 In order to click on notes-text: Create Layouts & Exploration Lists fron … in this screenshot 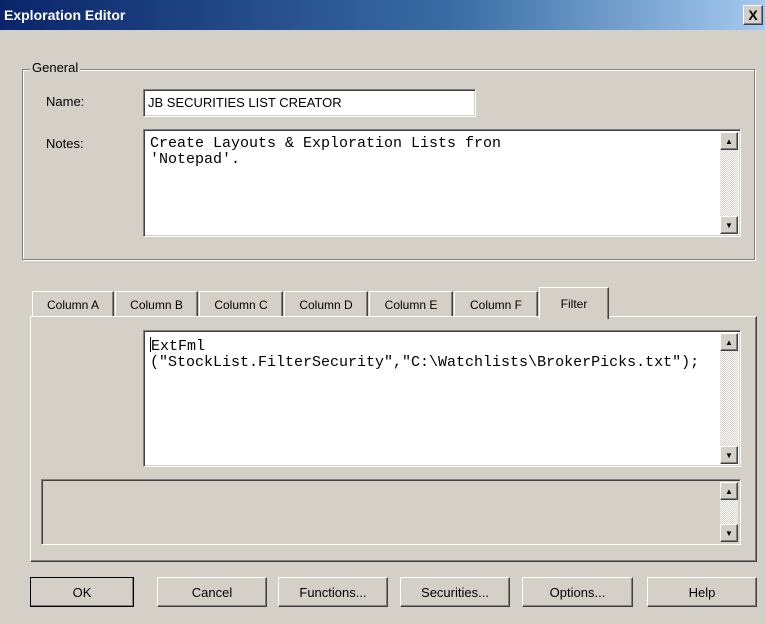, I will do `click(326, 151)`.